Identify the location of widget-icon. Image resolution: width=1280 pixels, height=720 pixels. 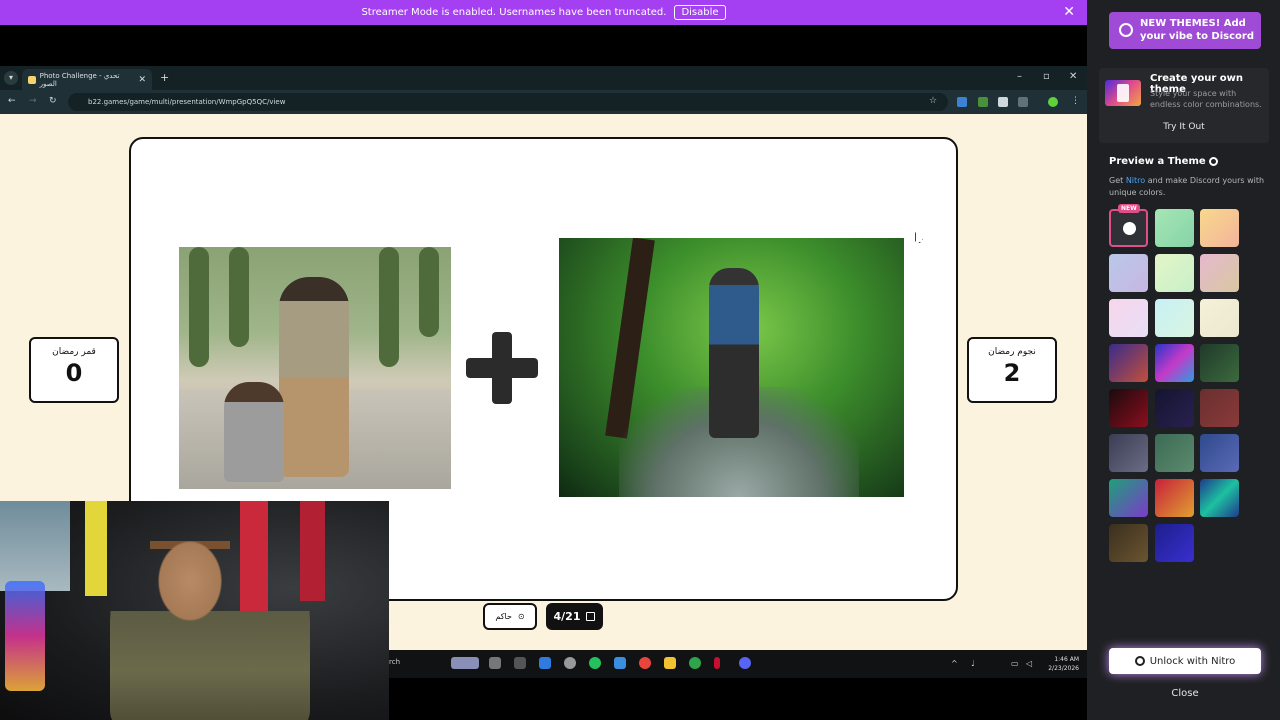
(465, 663).